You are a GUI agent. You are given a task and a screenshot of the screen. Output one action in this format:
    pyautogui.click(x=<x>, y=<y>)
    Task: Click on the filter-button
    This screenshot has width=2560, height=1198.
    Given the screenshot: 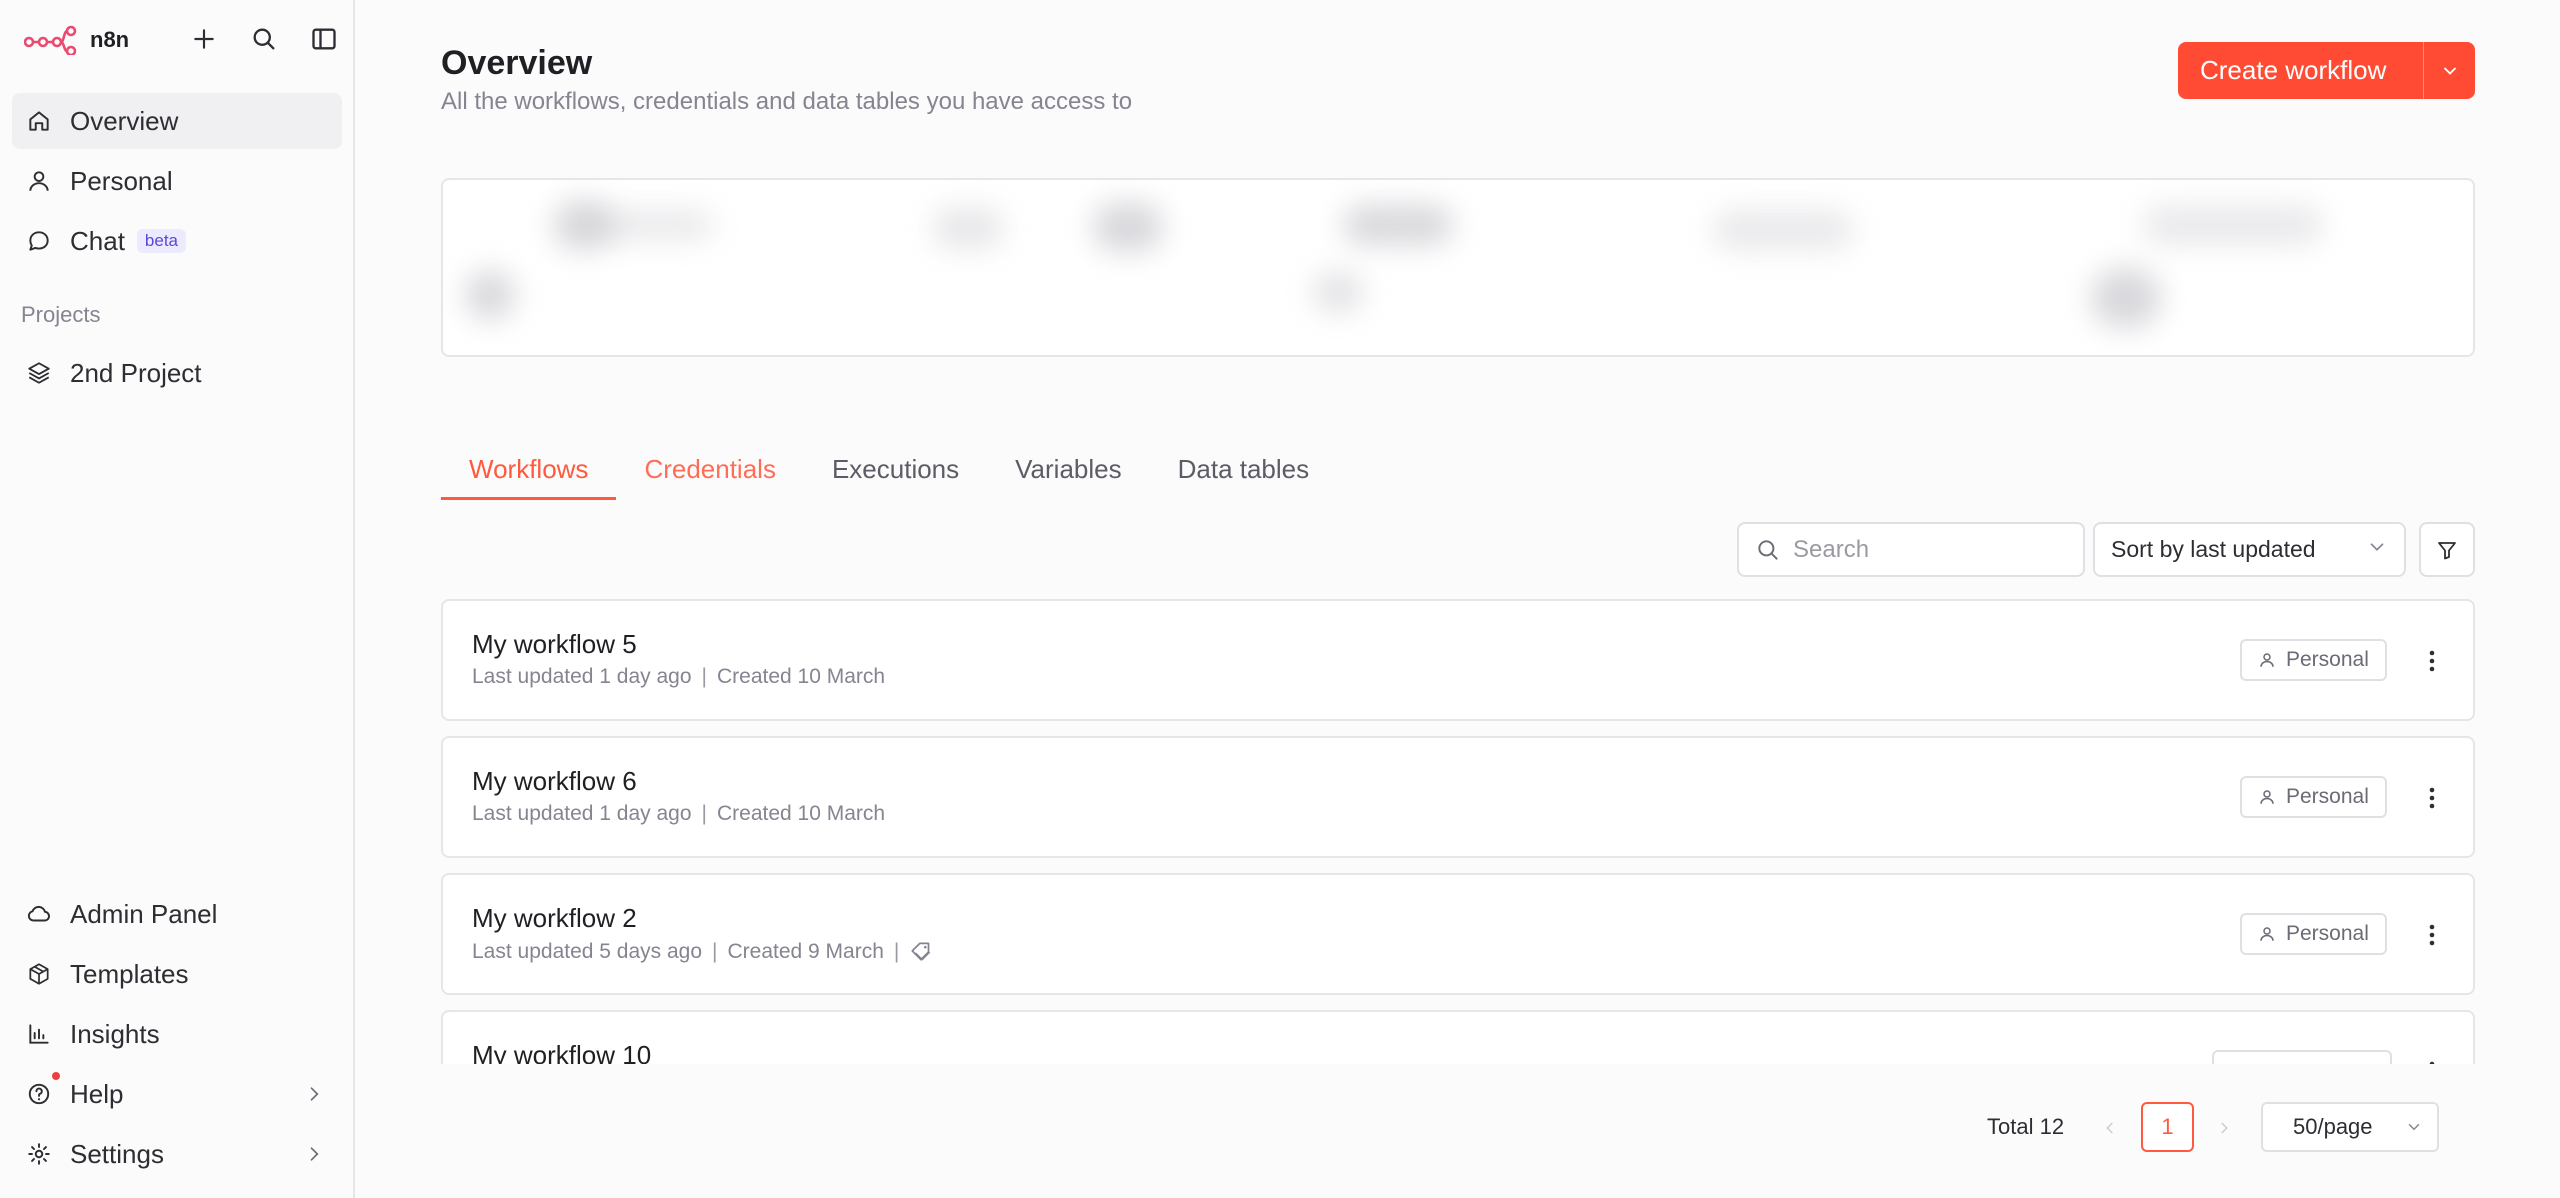 What is the action you would take?
    pyautogui.click(x=2447, y=549)
    